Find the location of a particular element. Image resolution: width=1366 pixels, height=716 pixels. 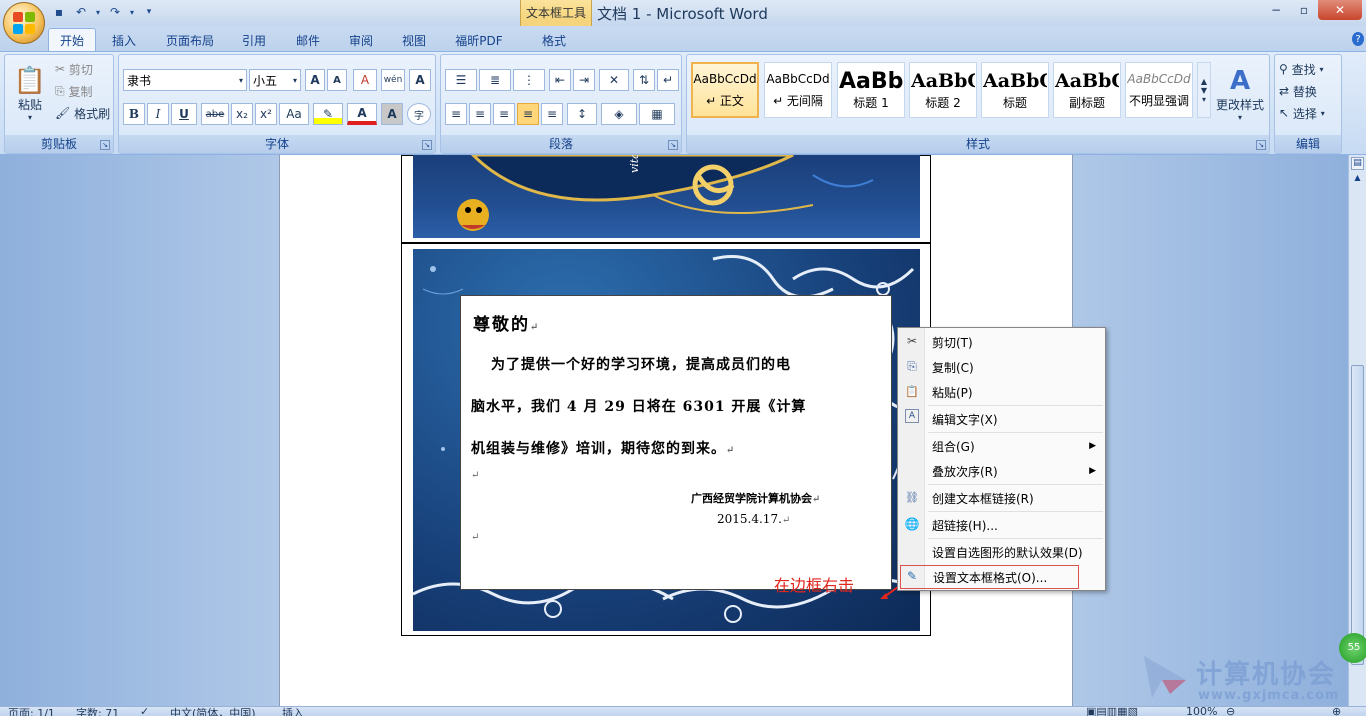

enclose-char-button: 字 is located at coordinates (419, 114).